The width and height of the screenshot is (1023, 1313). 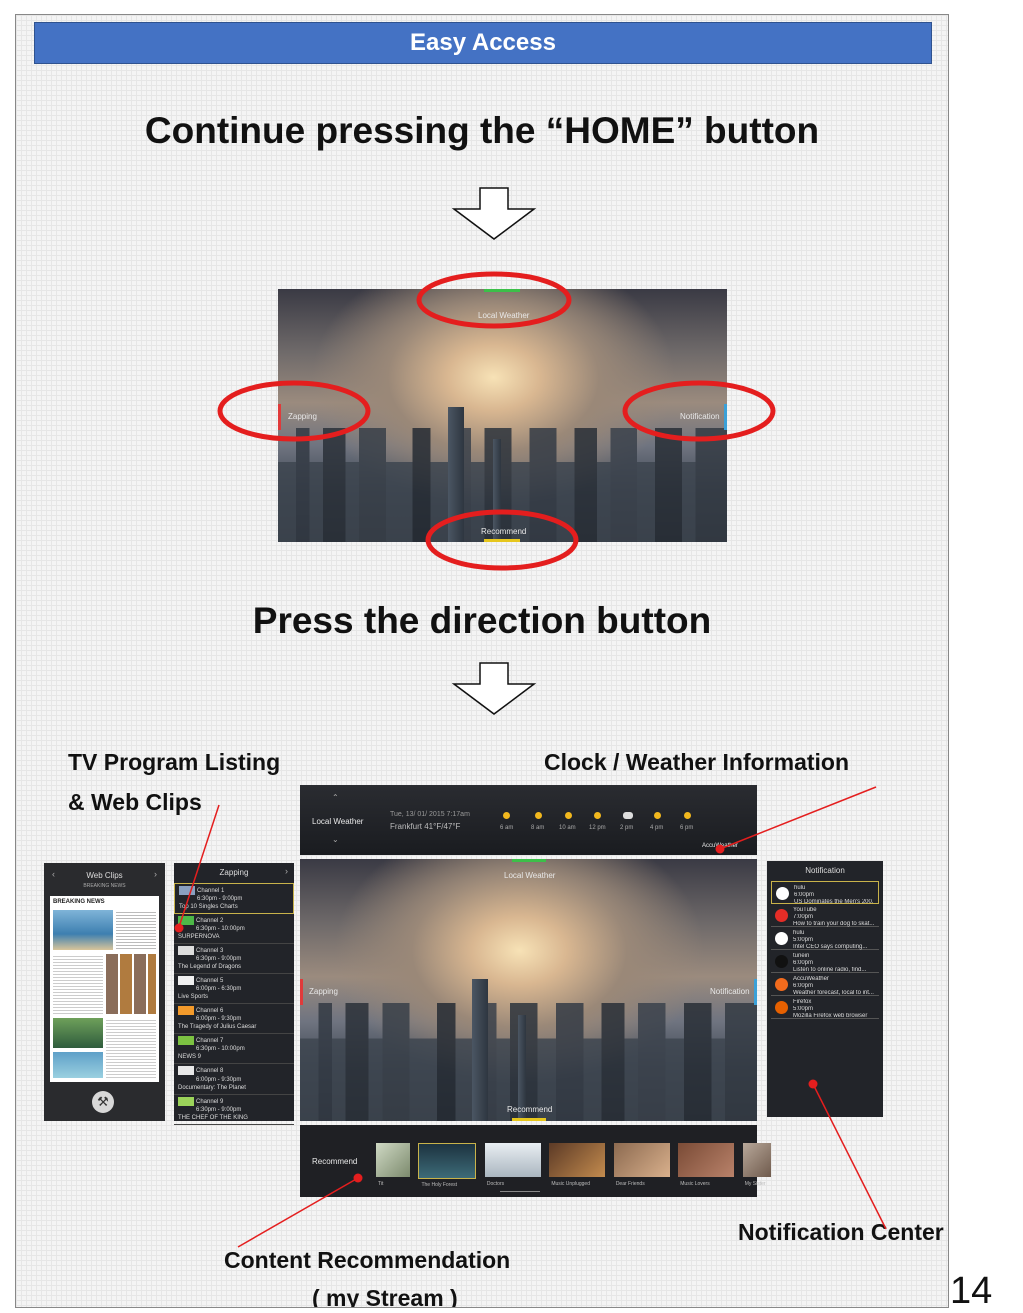 What do you see at coordinates (495, 1184) in the screenshot?
I see `recommend-item-label: Doctors` at bounding box center [495, 1184].